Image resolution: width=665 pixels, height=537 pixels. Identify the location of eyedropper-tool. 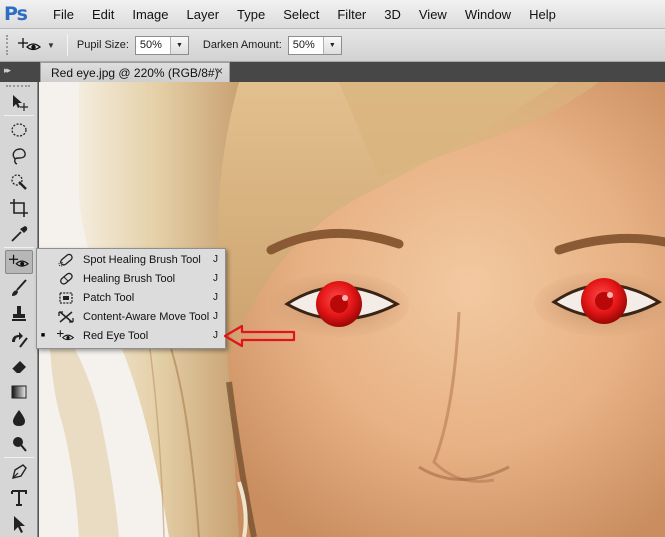
(19, 234).